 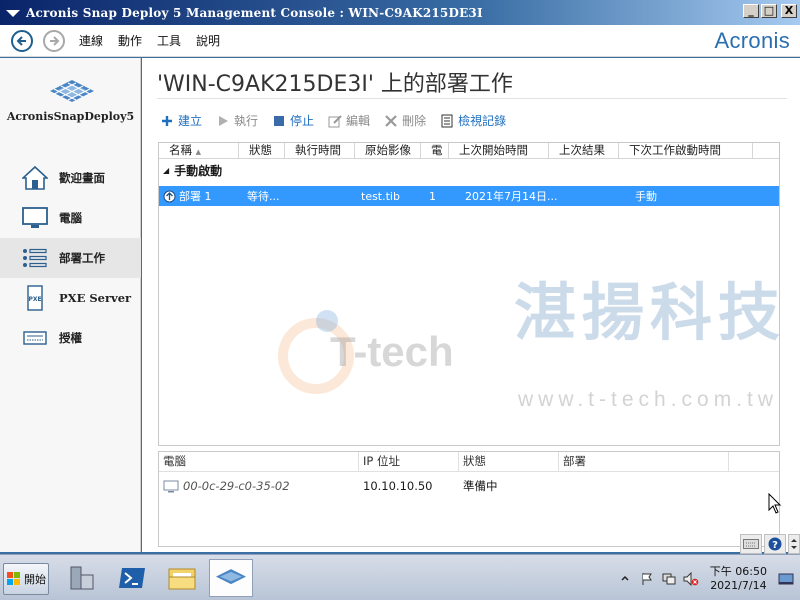 I want to click on sidebar-item-deploy-tasks: 部署工作, so click(x=70, y=258).